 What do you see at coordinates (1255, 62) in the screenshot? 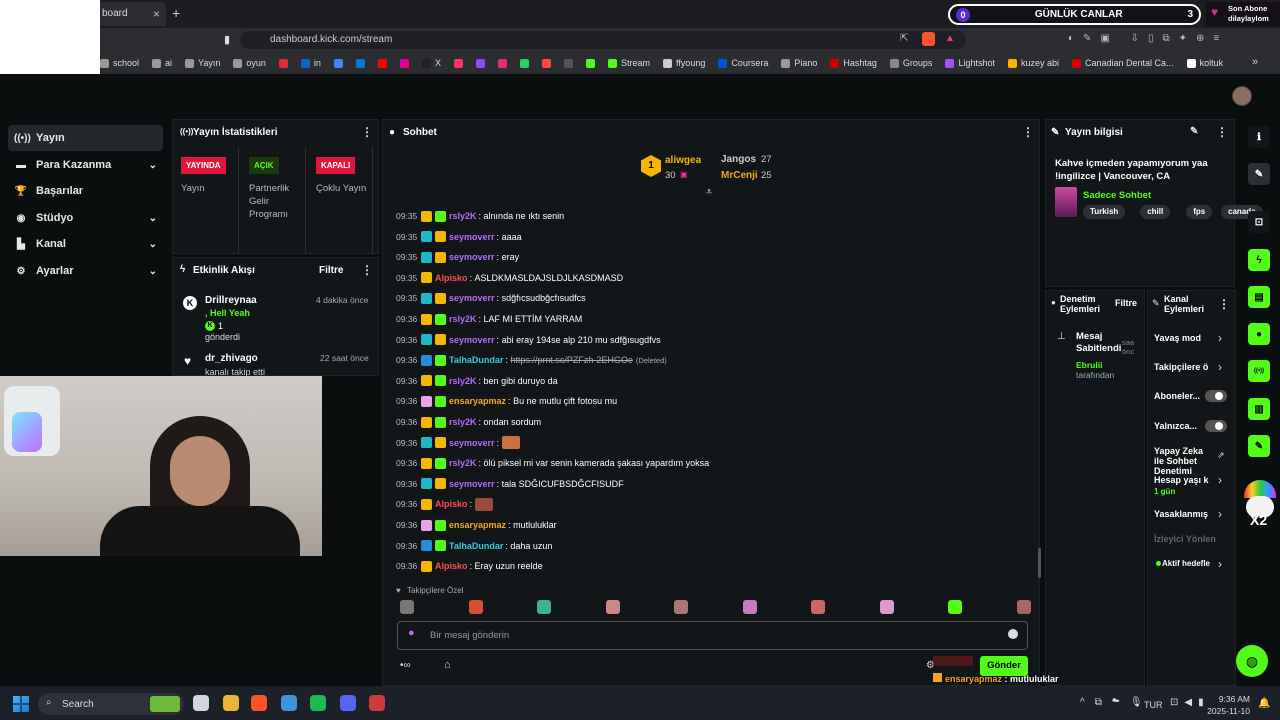
I see `bookmarks-overflow-icon: »` at bounding box center [1255, 62].